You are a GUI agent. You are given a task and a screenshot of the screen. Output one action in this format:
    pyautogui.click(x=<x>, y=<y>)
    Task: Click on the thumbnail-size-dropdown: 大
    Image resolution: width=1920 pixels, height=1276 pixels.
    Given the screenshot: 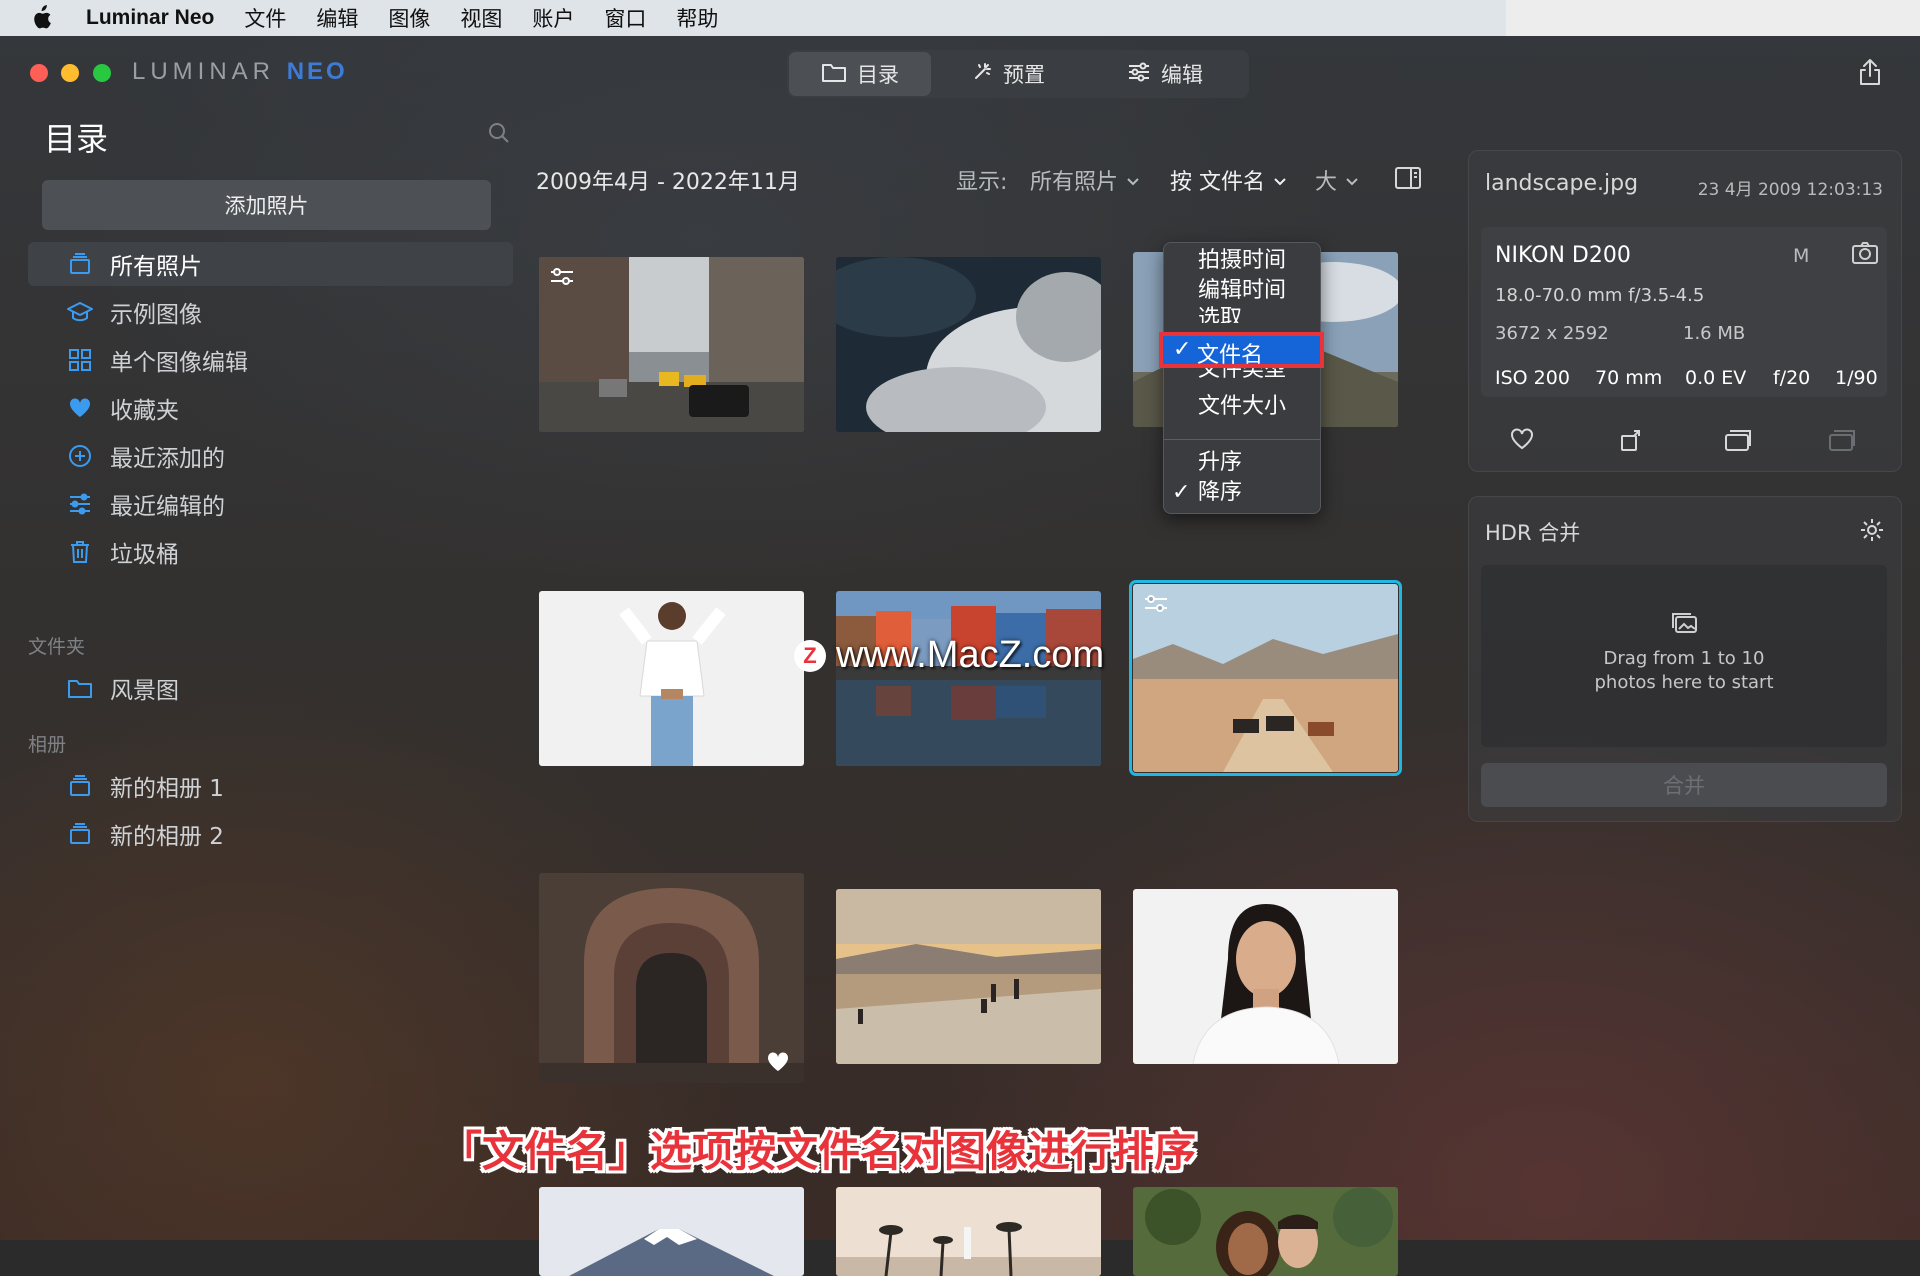 What is the action you would take?
    pyautogui.click(x=1337, y=180)
    